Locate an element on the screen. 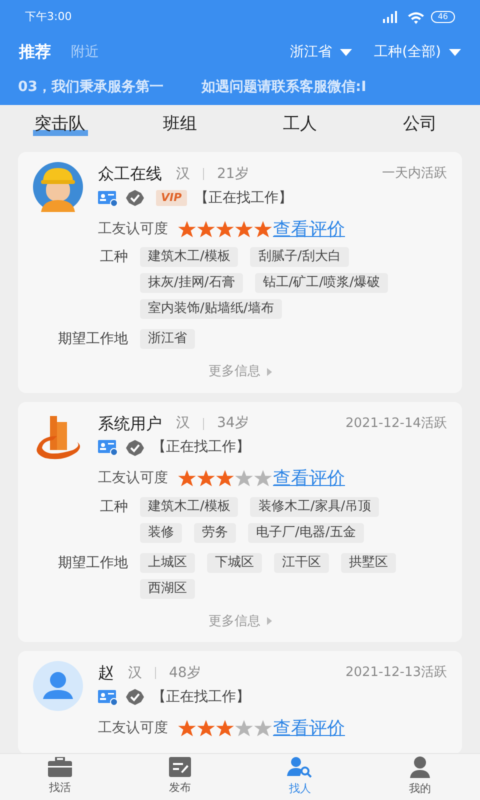 The width and height of the screenshot is (480, 800). nav-tab: 我的 is located at coordinates (420, 777).